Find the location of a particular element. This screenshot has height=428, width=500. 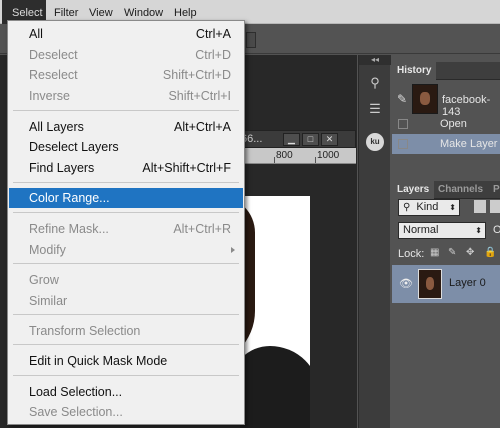

eye-icon: 👁 is located at coordinates (406, 283).